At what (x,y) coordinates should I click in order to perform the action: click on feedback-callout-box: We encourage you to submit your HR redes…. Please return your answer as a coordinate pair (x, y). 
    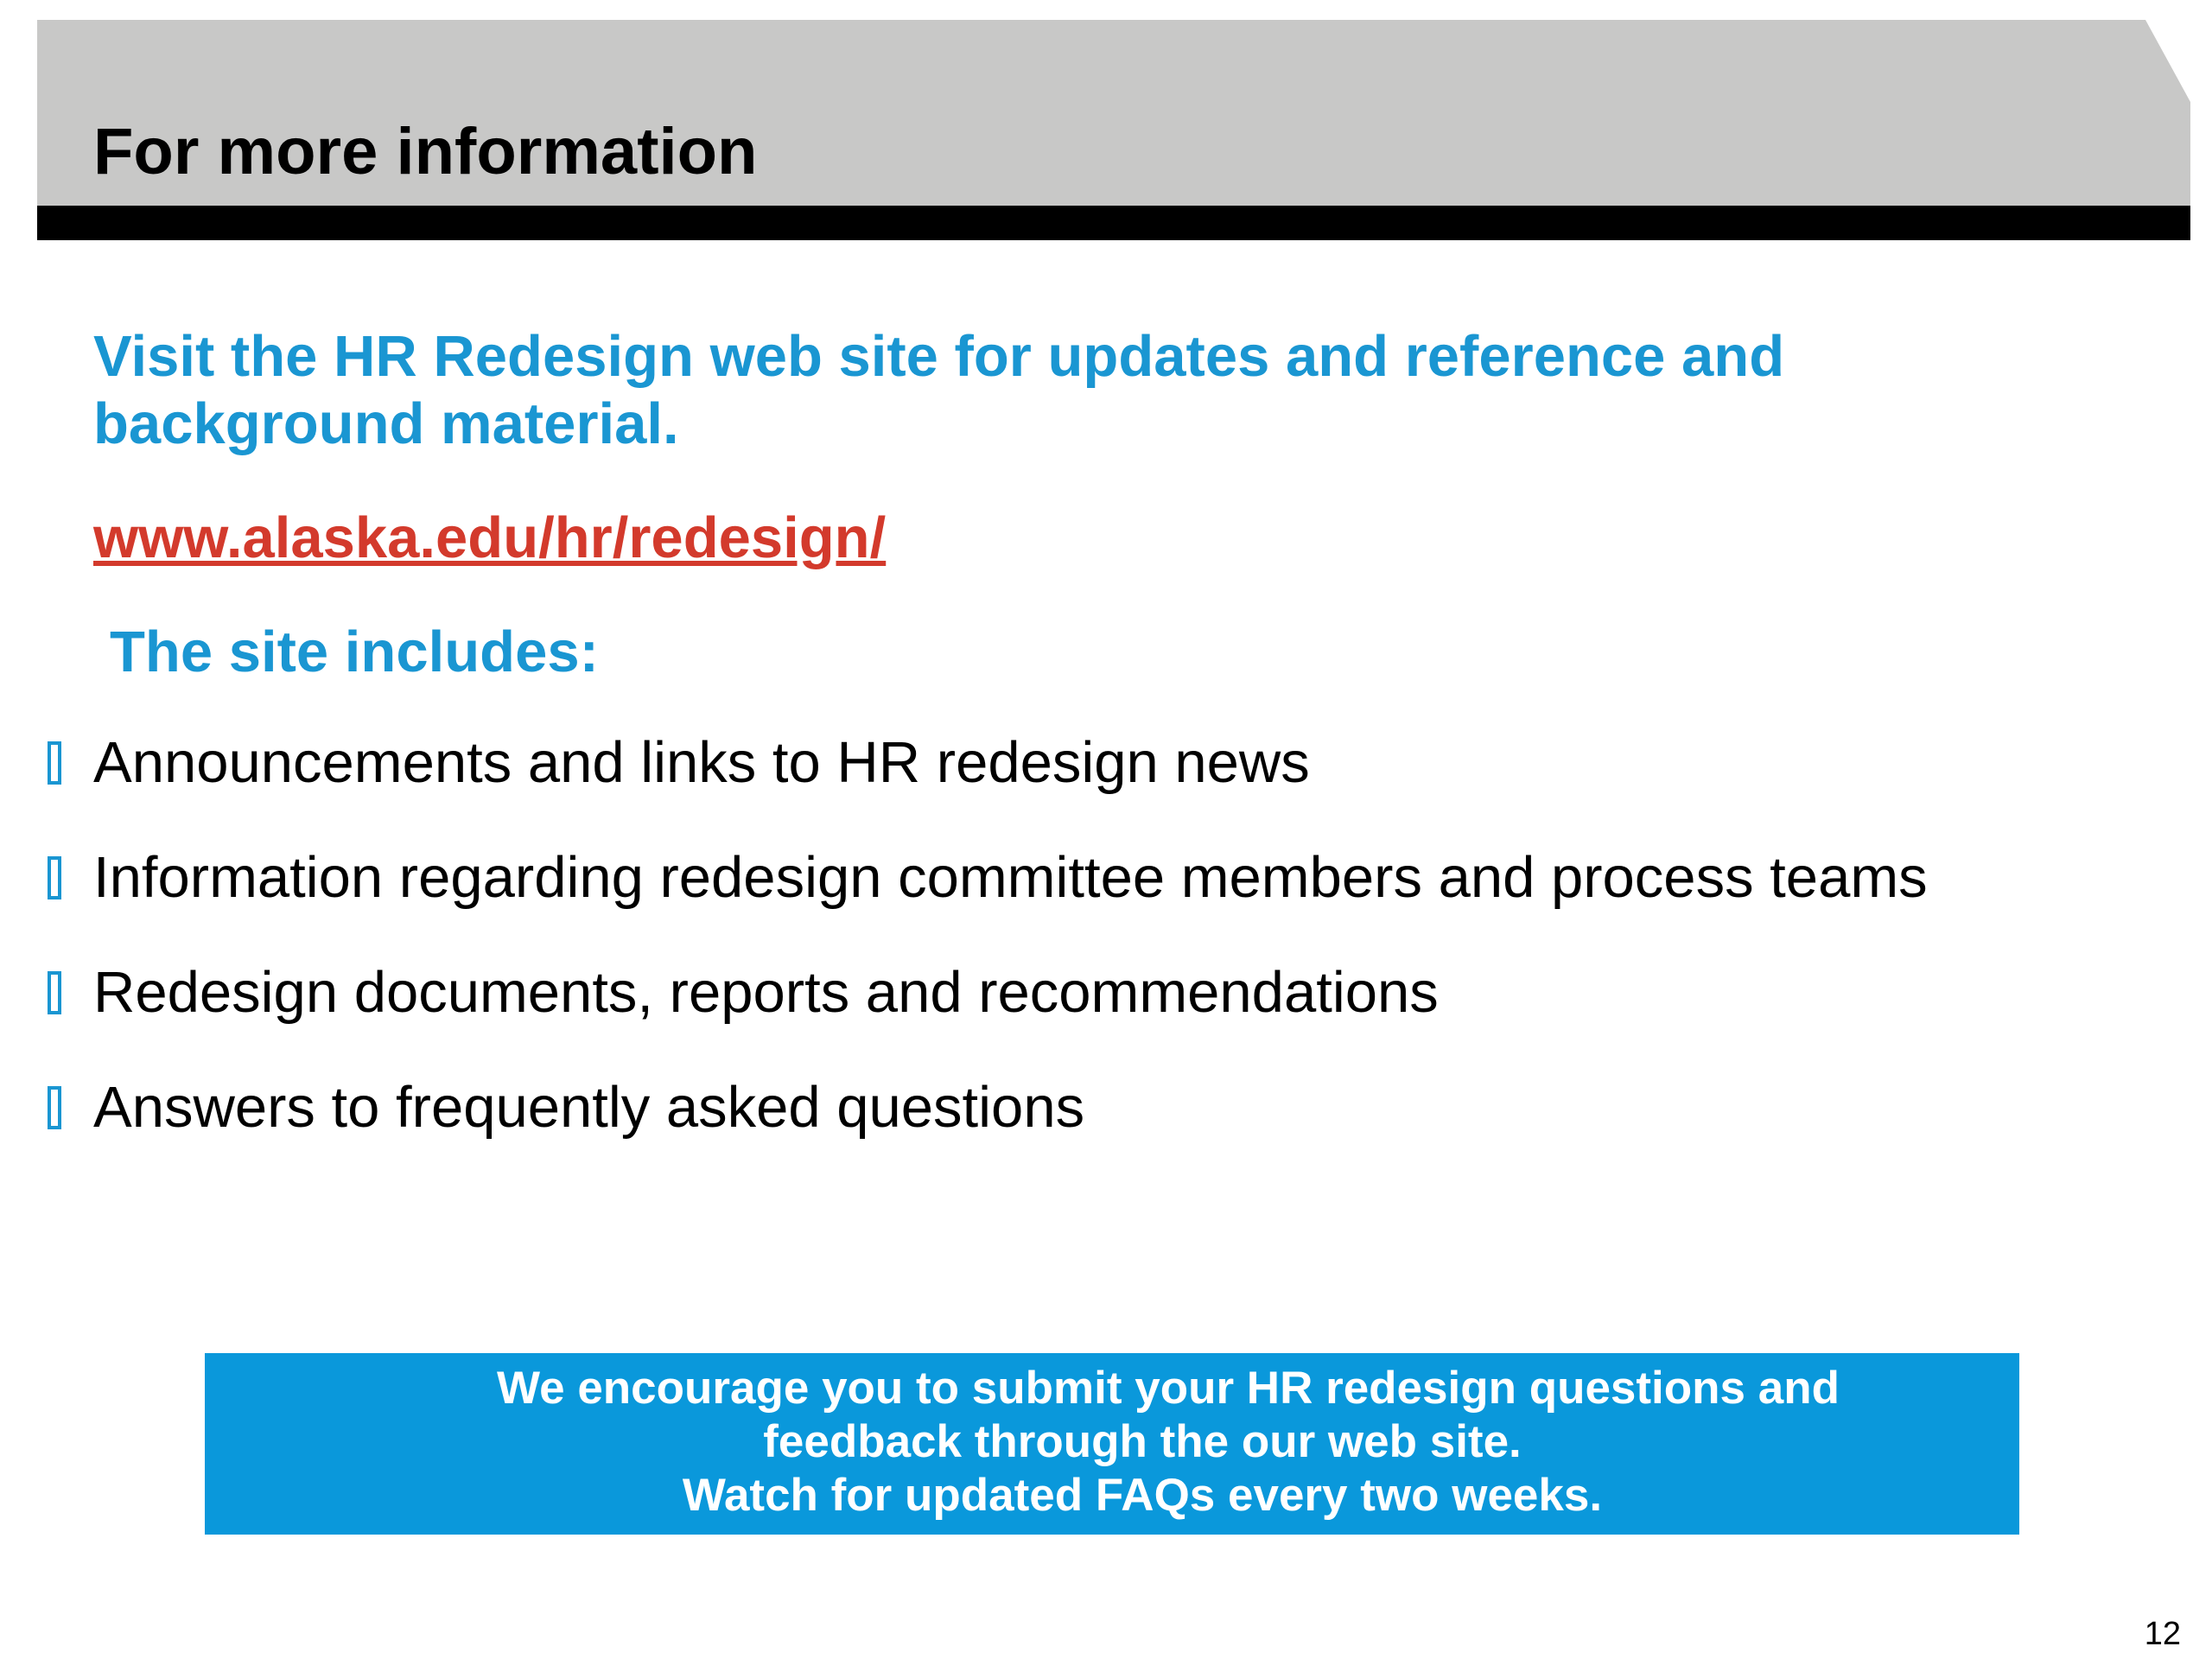
    Looking at the image, I should click on (1112, 1444).